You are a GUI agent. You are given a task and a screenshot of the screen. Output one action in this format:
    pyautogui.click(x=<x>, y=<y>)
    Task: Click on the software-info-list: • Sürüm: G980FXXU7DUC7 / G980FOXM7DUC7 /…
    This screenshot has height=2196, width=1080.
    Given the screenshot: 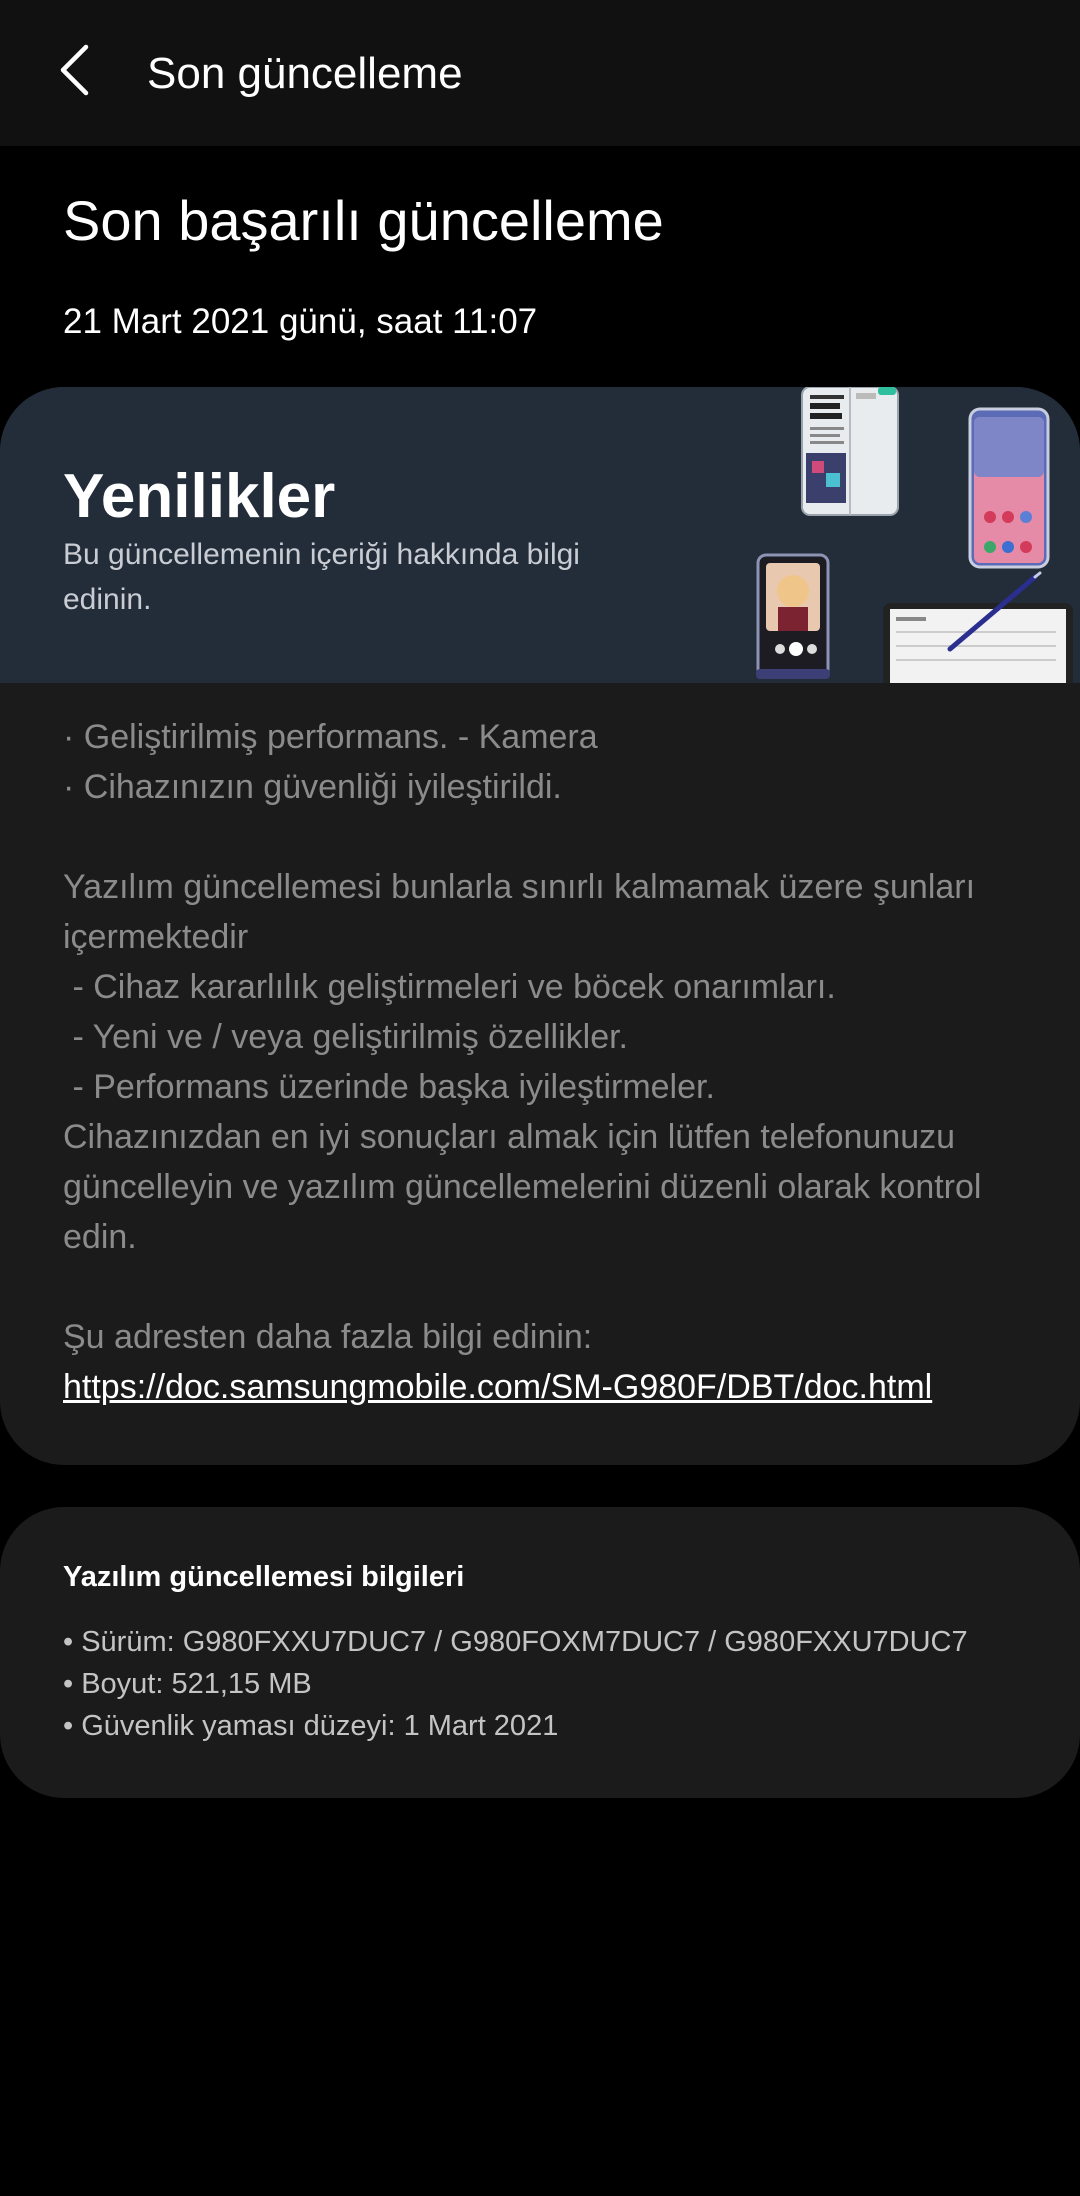 What is the action you would take?
    pyautogui.click(x=515, y=1684)
    